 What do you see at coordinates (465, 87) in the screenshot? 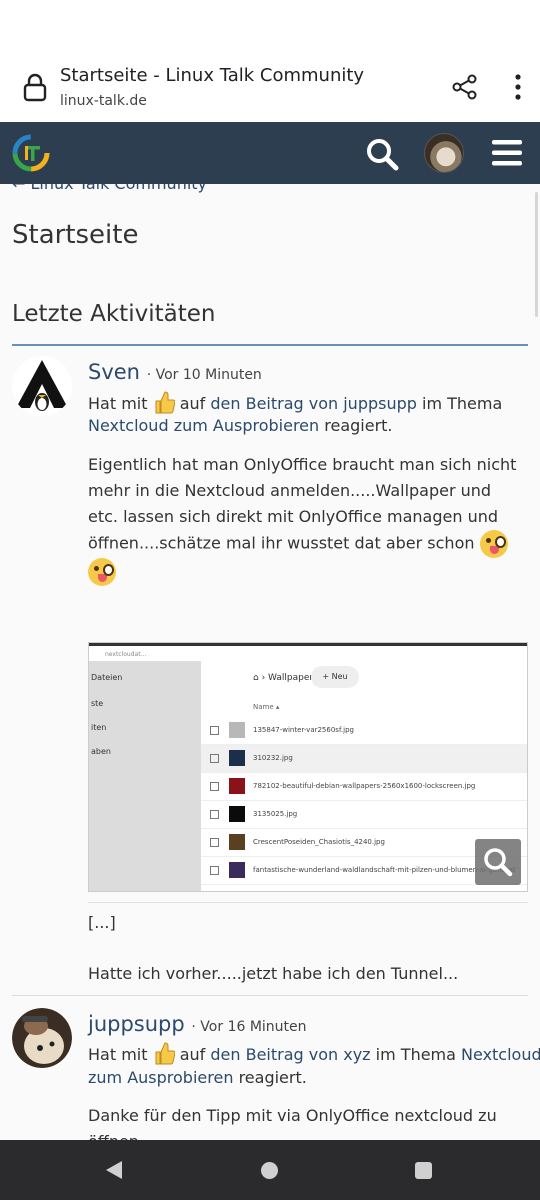
I see `share-icon` at bounding box center [465, 87].